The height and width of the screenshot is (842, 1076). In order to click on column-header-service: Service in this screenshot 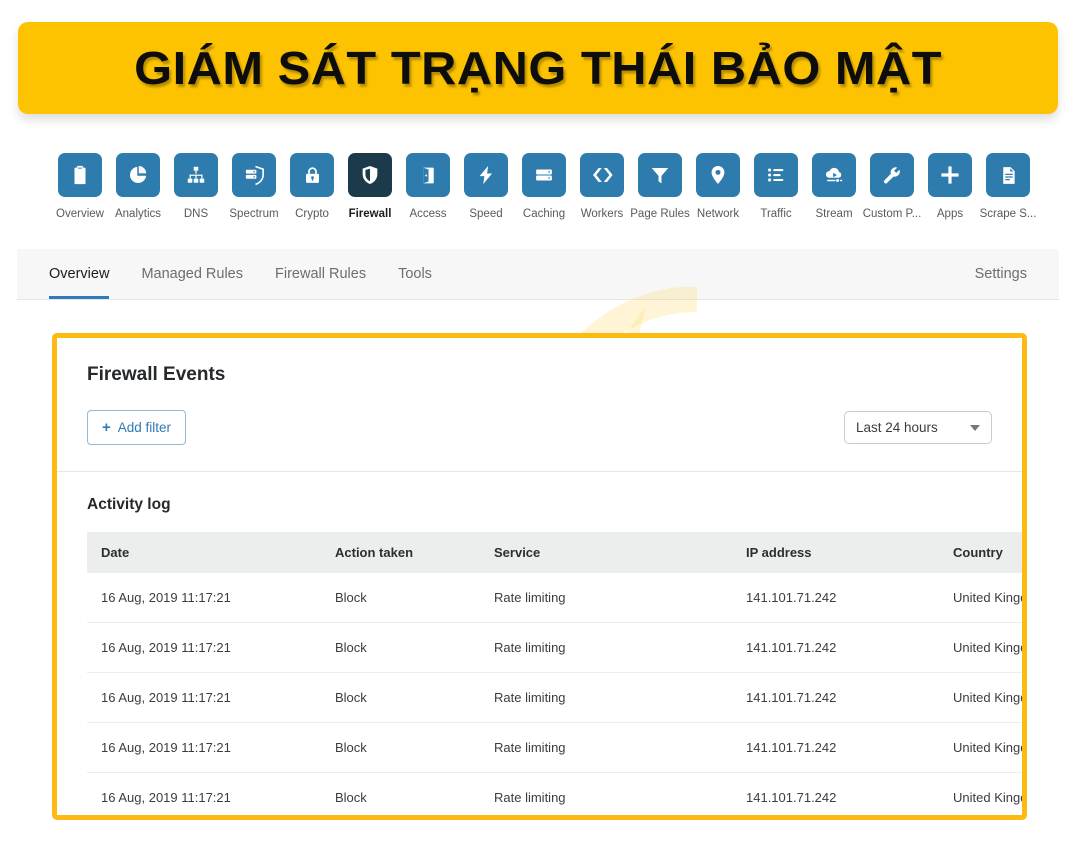, I will do `click(606, 552)`.